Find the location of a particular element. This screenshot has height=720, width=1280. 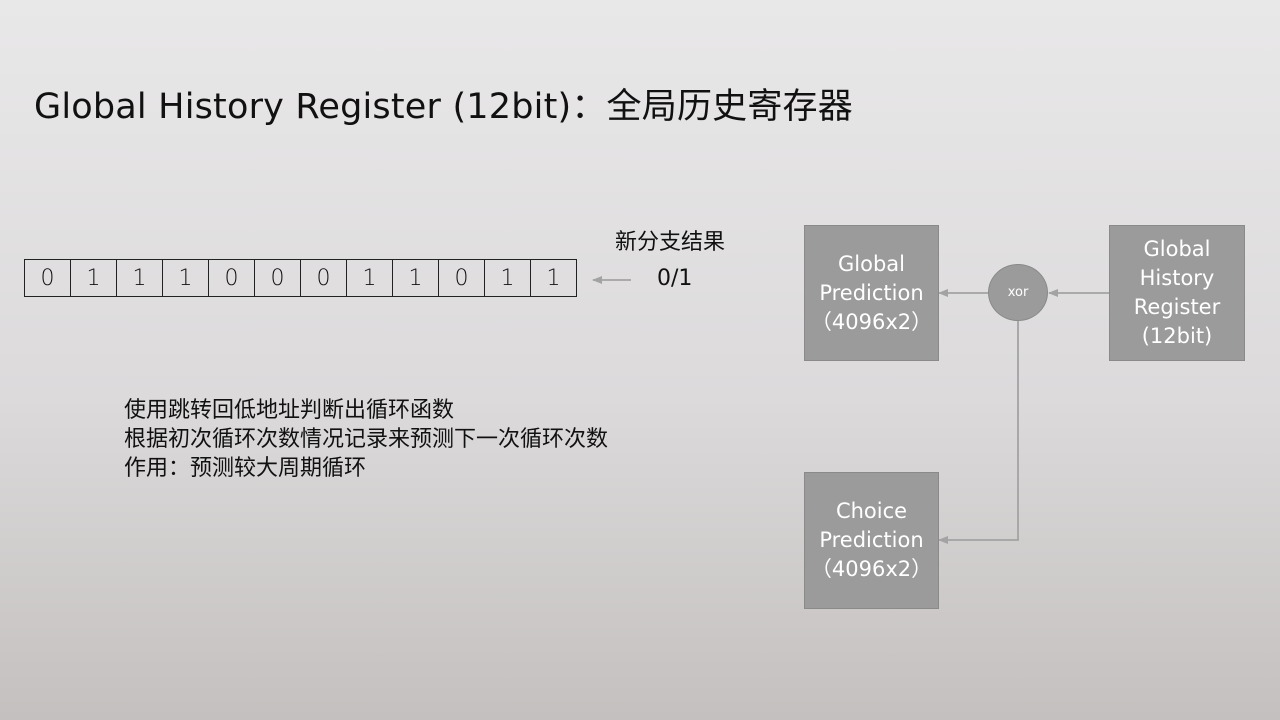

block-label-line: History is located at coordinates (1177, 278).